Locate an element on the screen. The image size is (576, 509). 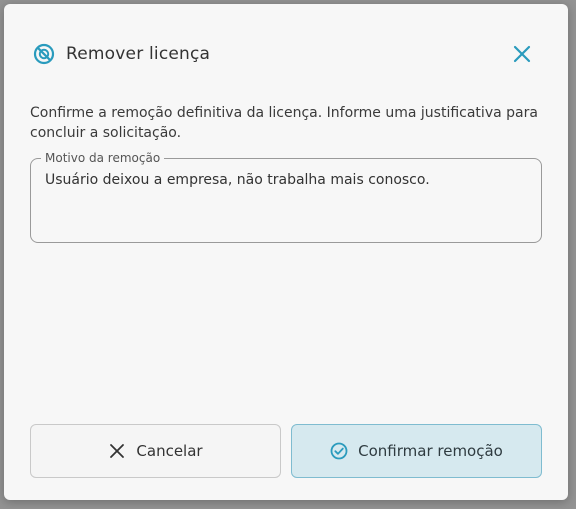
cancel-button: Cancelar is located at coordinates (155, 451).